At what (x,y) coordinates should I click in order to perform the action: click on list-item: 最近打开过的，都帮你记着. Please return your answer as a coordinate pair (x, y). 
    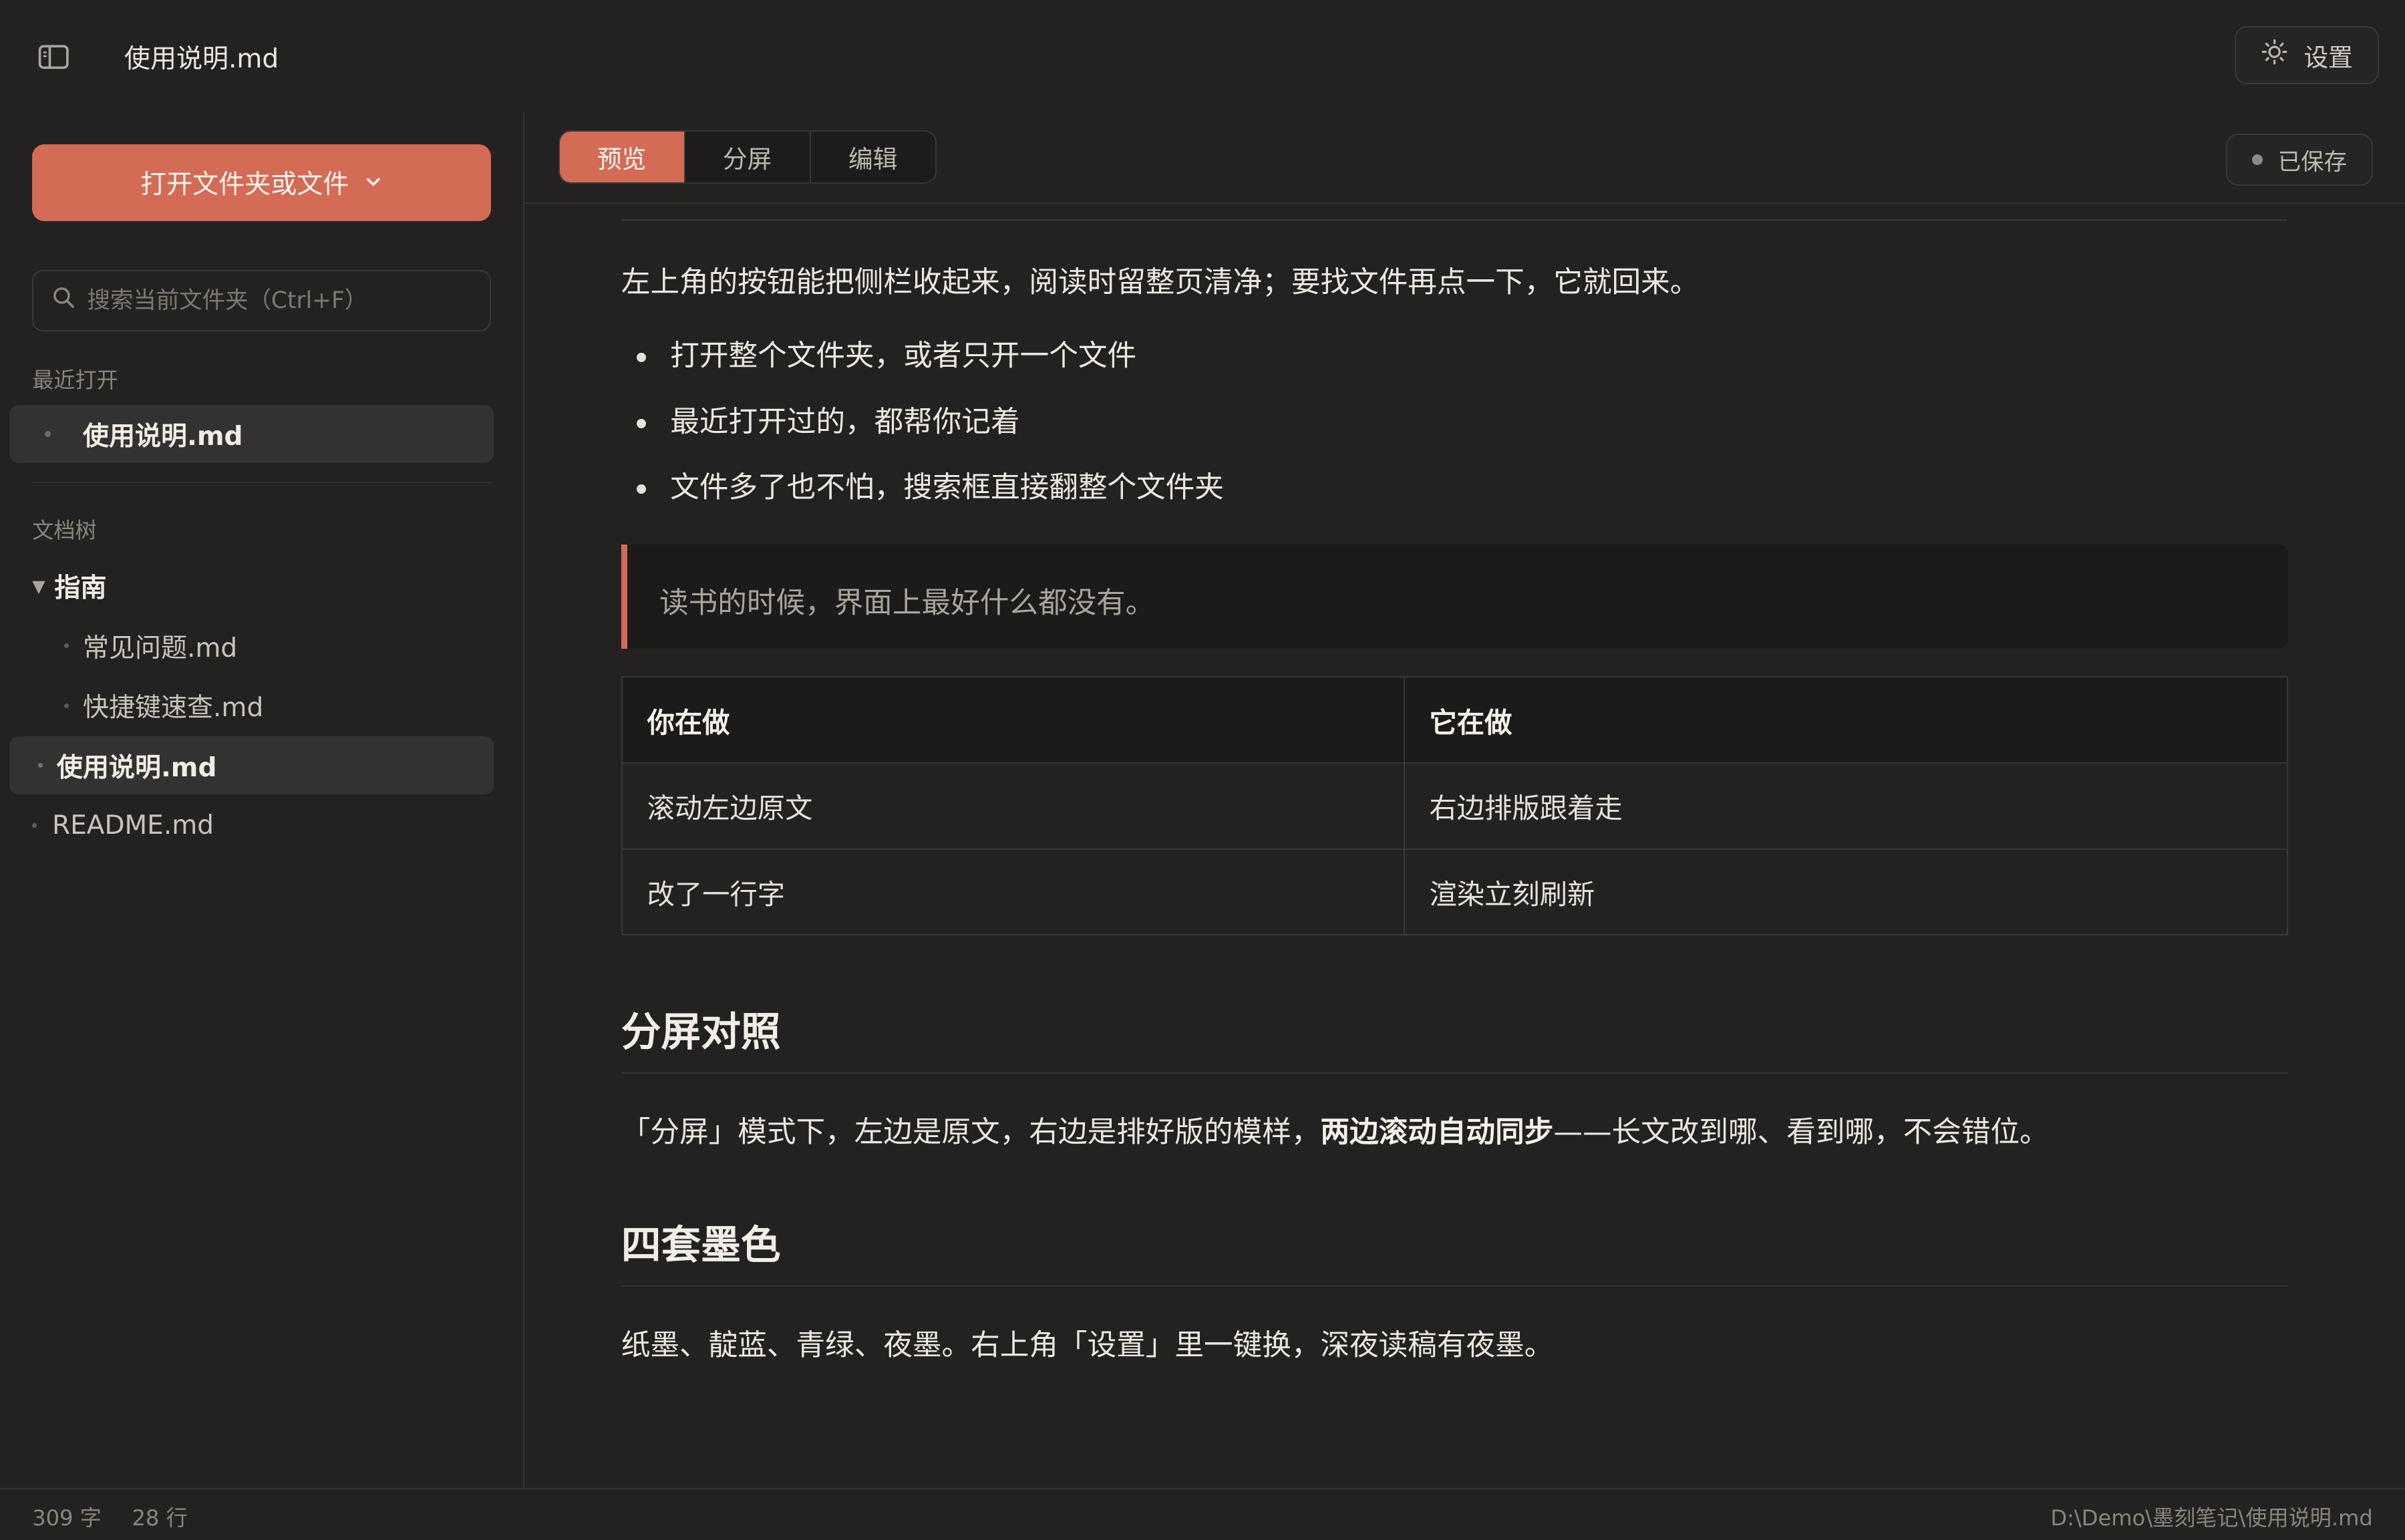
    Looking at the image, I should click on (922, 435).